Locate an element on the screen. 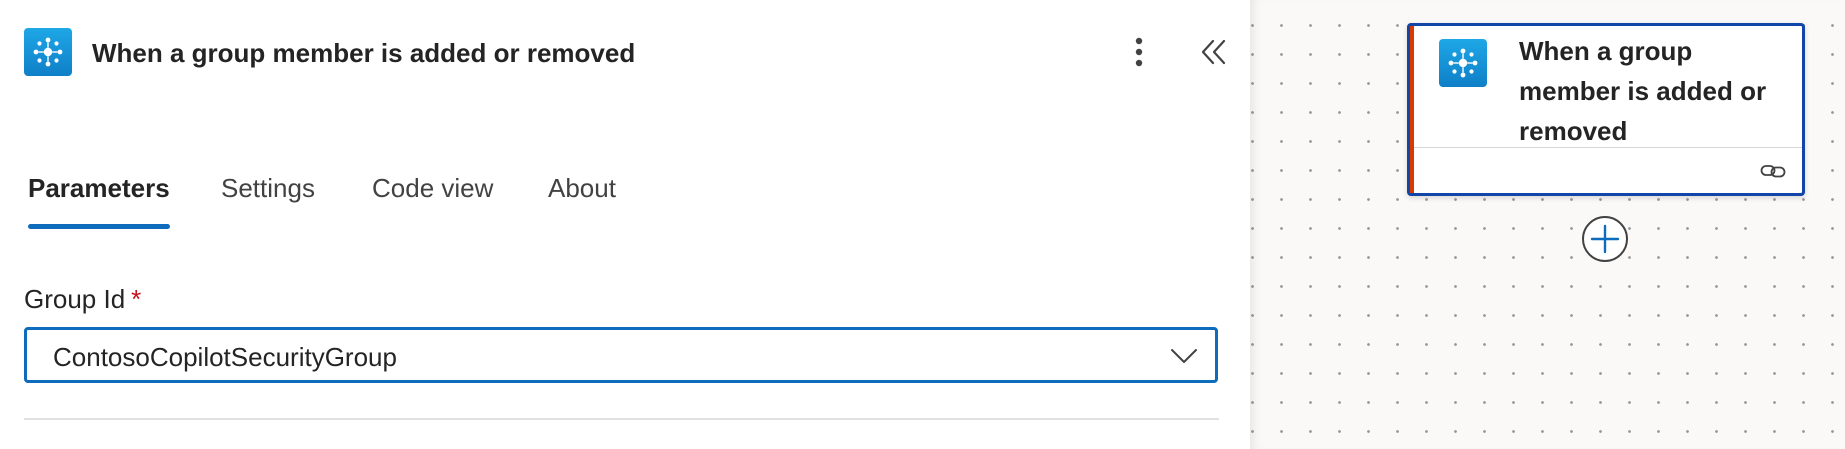  more-vertical-icon is located at coordinates (1139, 52).